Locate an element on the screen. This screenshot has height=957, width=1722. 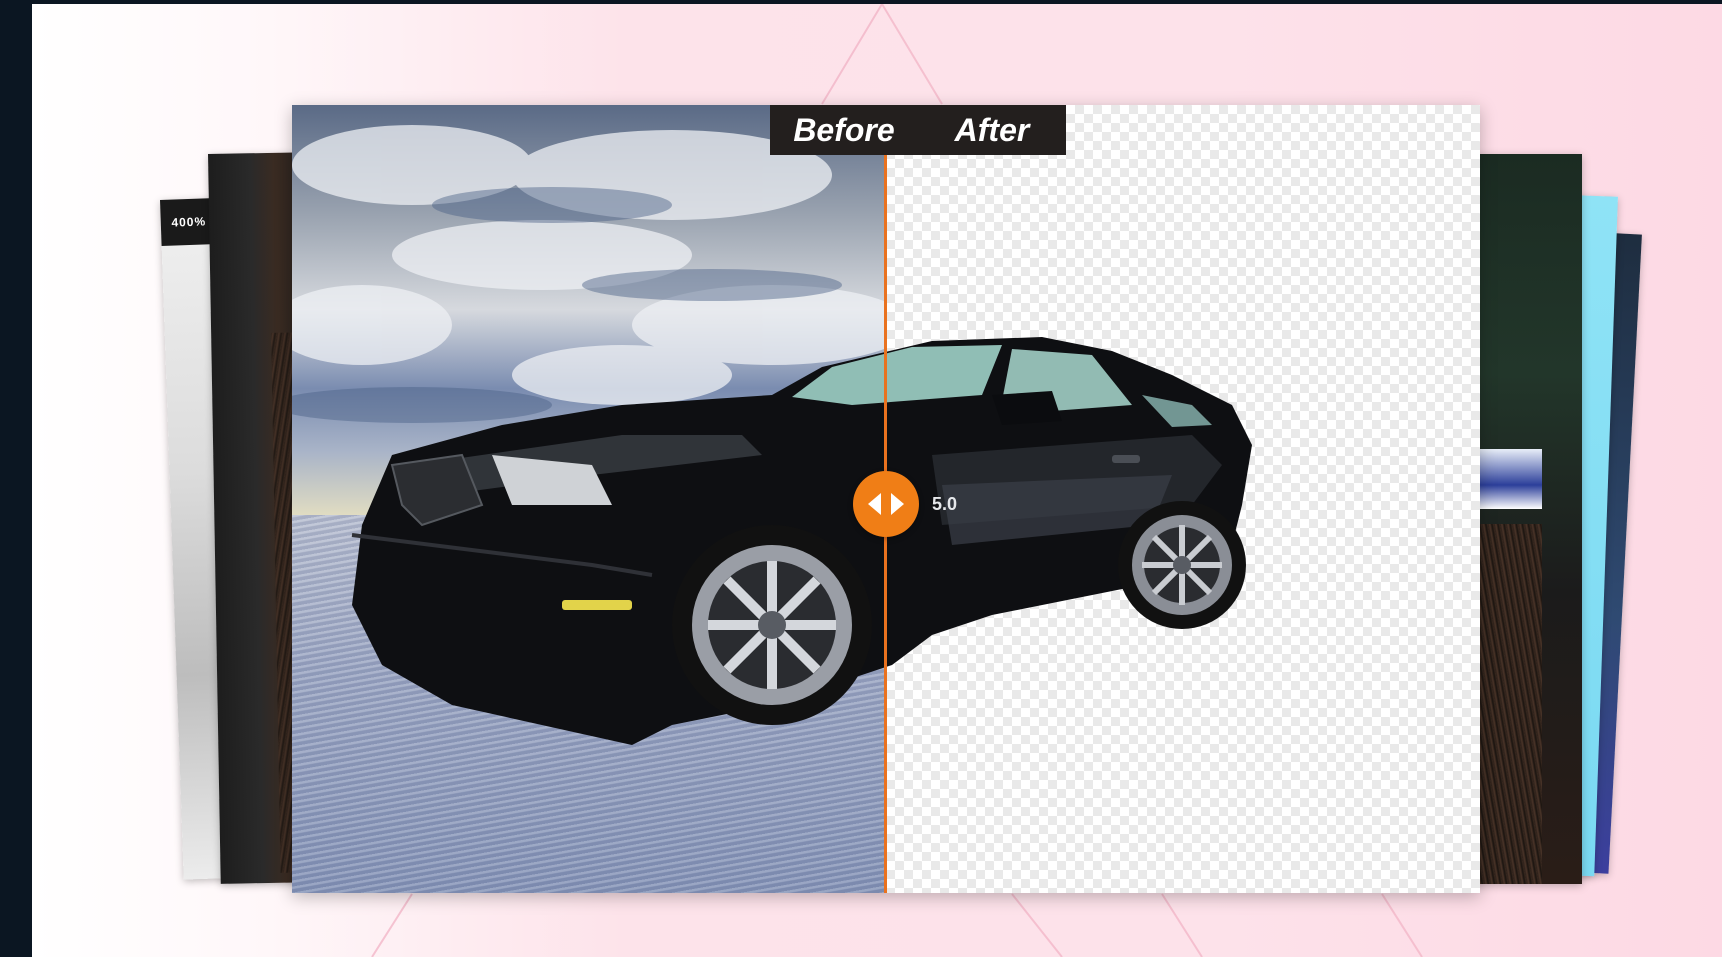
stack-card-portrait-photo is located at coordinates (1527, 519).